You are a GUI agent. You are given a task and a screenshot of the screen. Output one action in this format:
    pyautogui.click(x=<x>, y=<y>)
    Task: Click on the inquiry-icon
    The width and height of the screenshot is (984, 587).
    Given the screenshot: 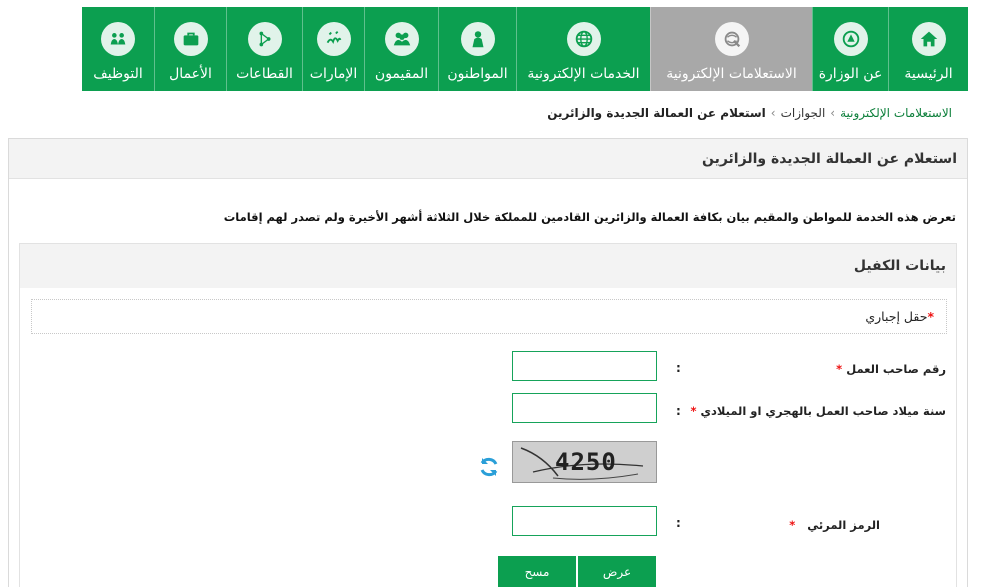 What is the action you would take?
    pyautogui.click(x=731, y=39)
    